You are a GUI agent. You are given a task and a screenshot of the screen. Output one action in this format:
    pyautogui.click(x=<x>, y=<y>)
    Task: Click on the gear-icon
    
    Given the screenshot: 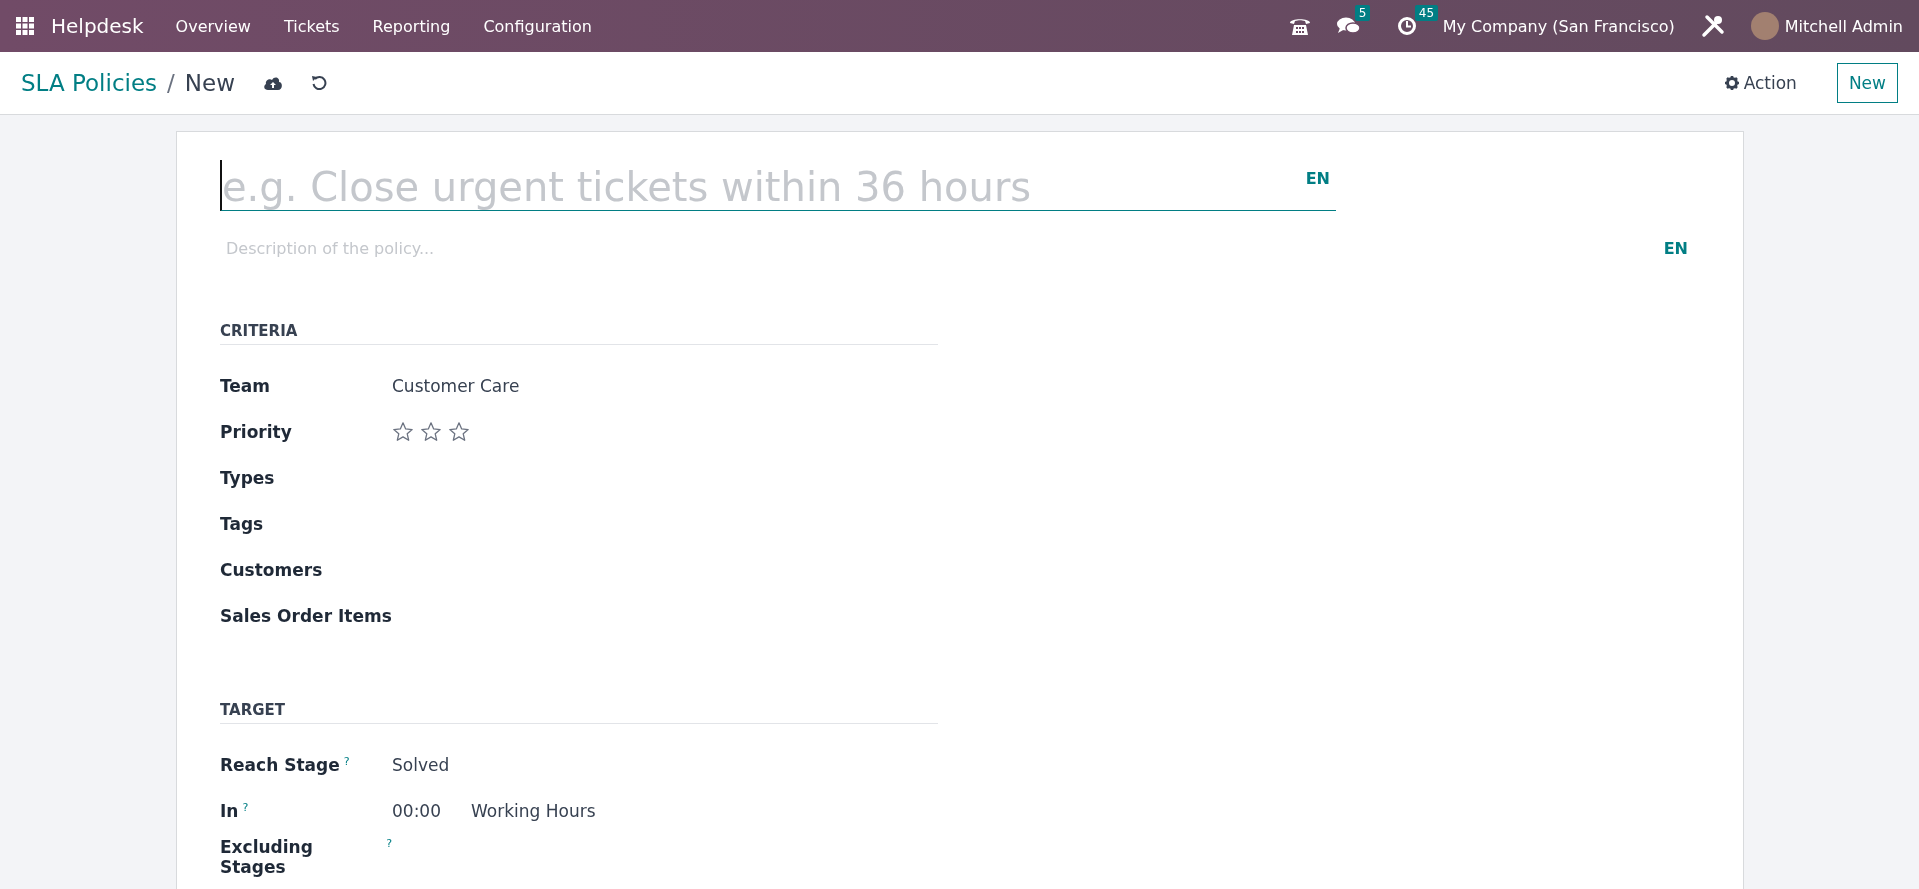 What is the action you would take?
    pyautogui.click(x=1731, y=83)
    